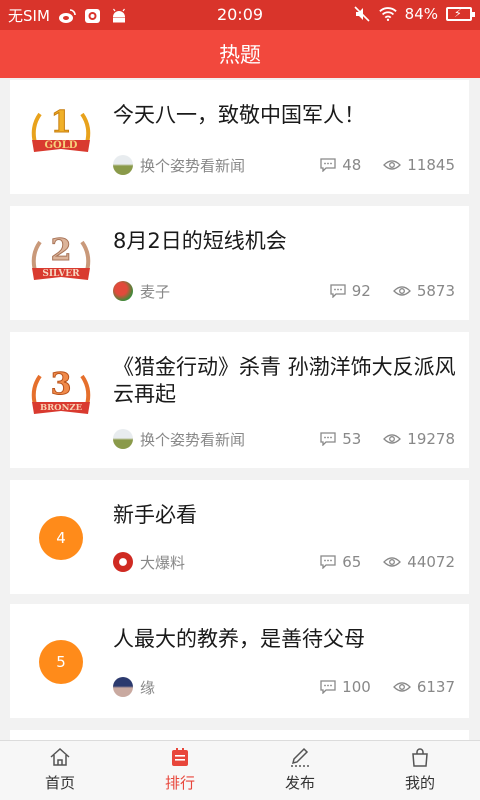 The height and width of the screenshot is (800, 480). What do you see at coordinates (179, 783) in the screenshot?
I see `tab-label: 排行` at bounding box center [179, 783].